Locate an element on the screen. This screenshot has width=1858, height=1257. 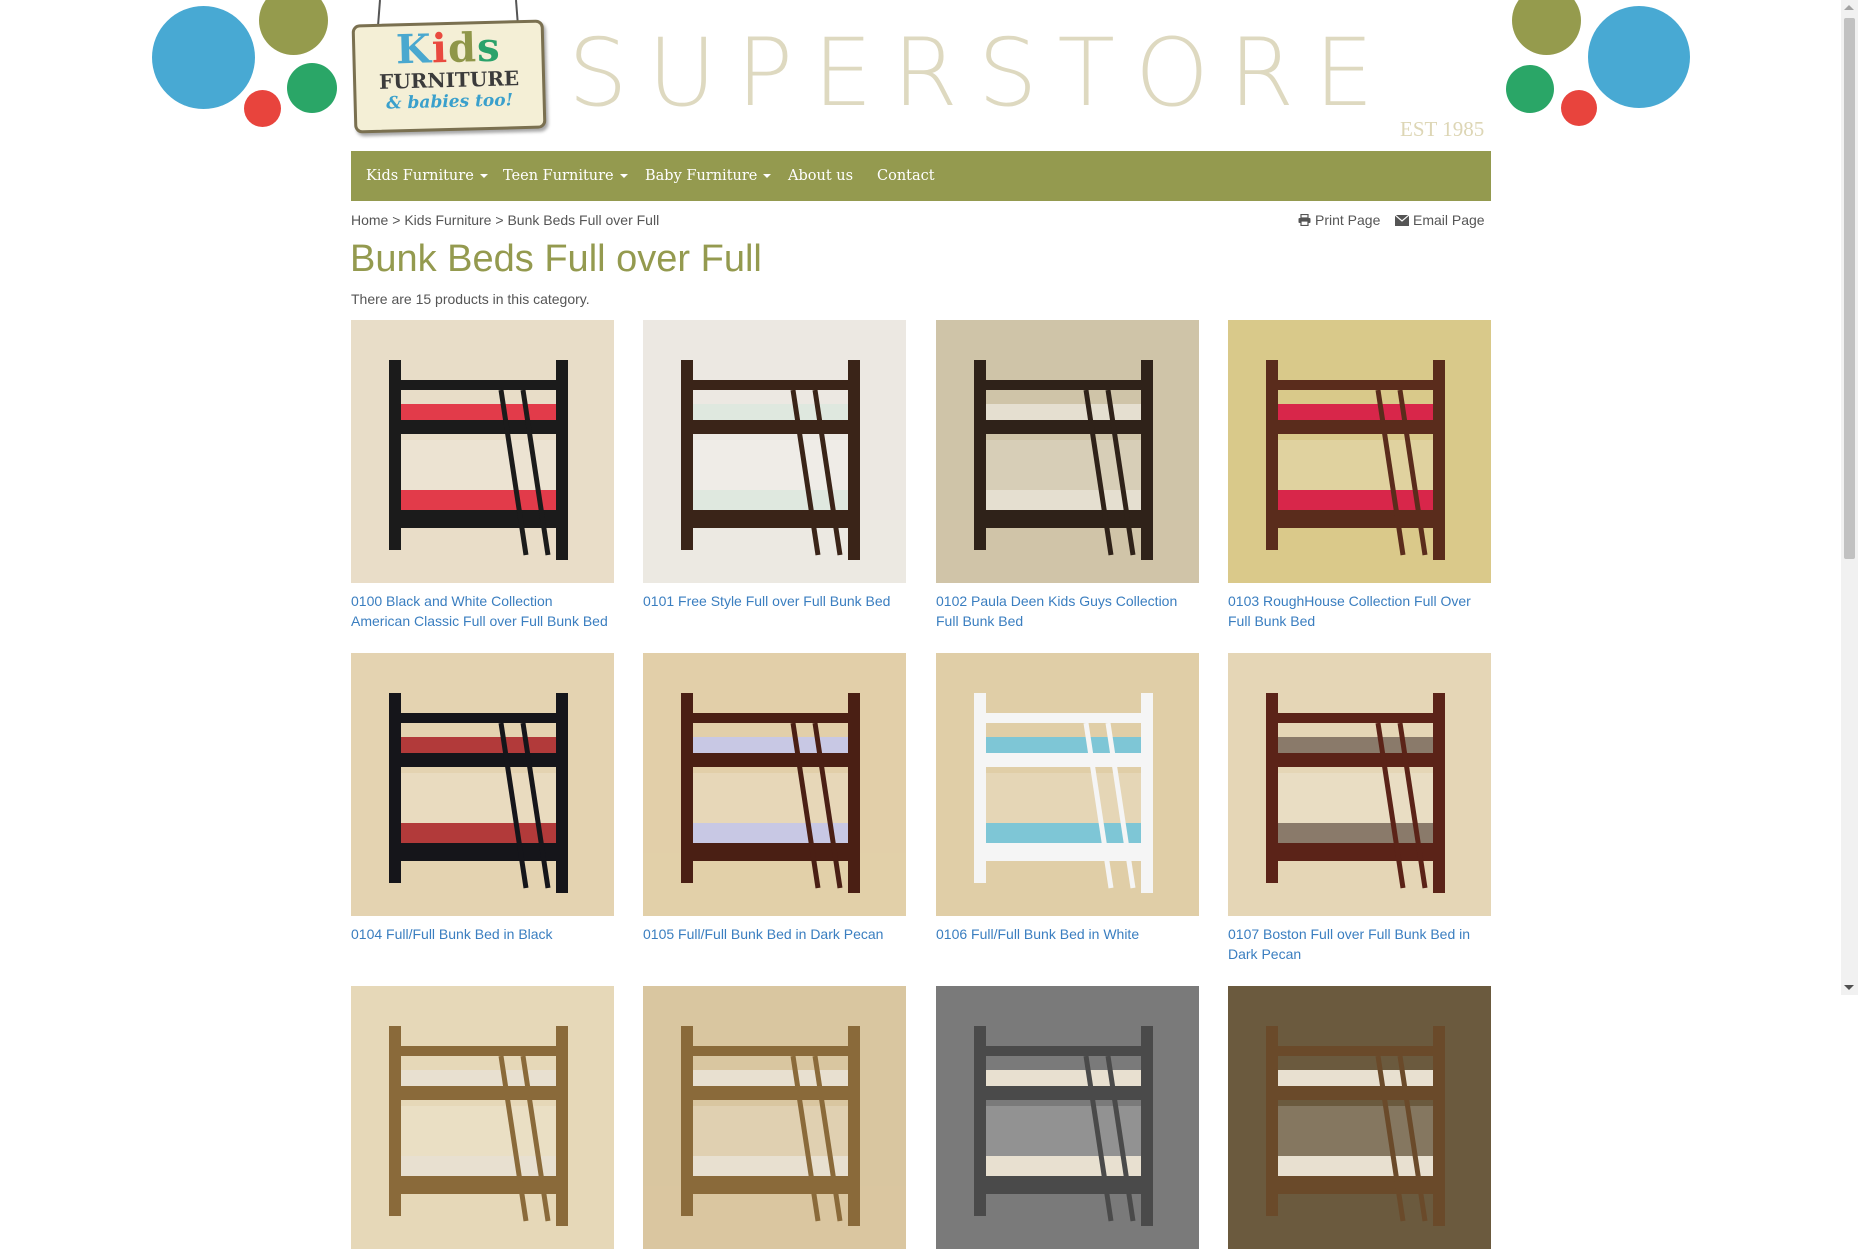
decorative-circle-red-left is located at coordinates (262, 108).